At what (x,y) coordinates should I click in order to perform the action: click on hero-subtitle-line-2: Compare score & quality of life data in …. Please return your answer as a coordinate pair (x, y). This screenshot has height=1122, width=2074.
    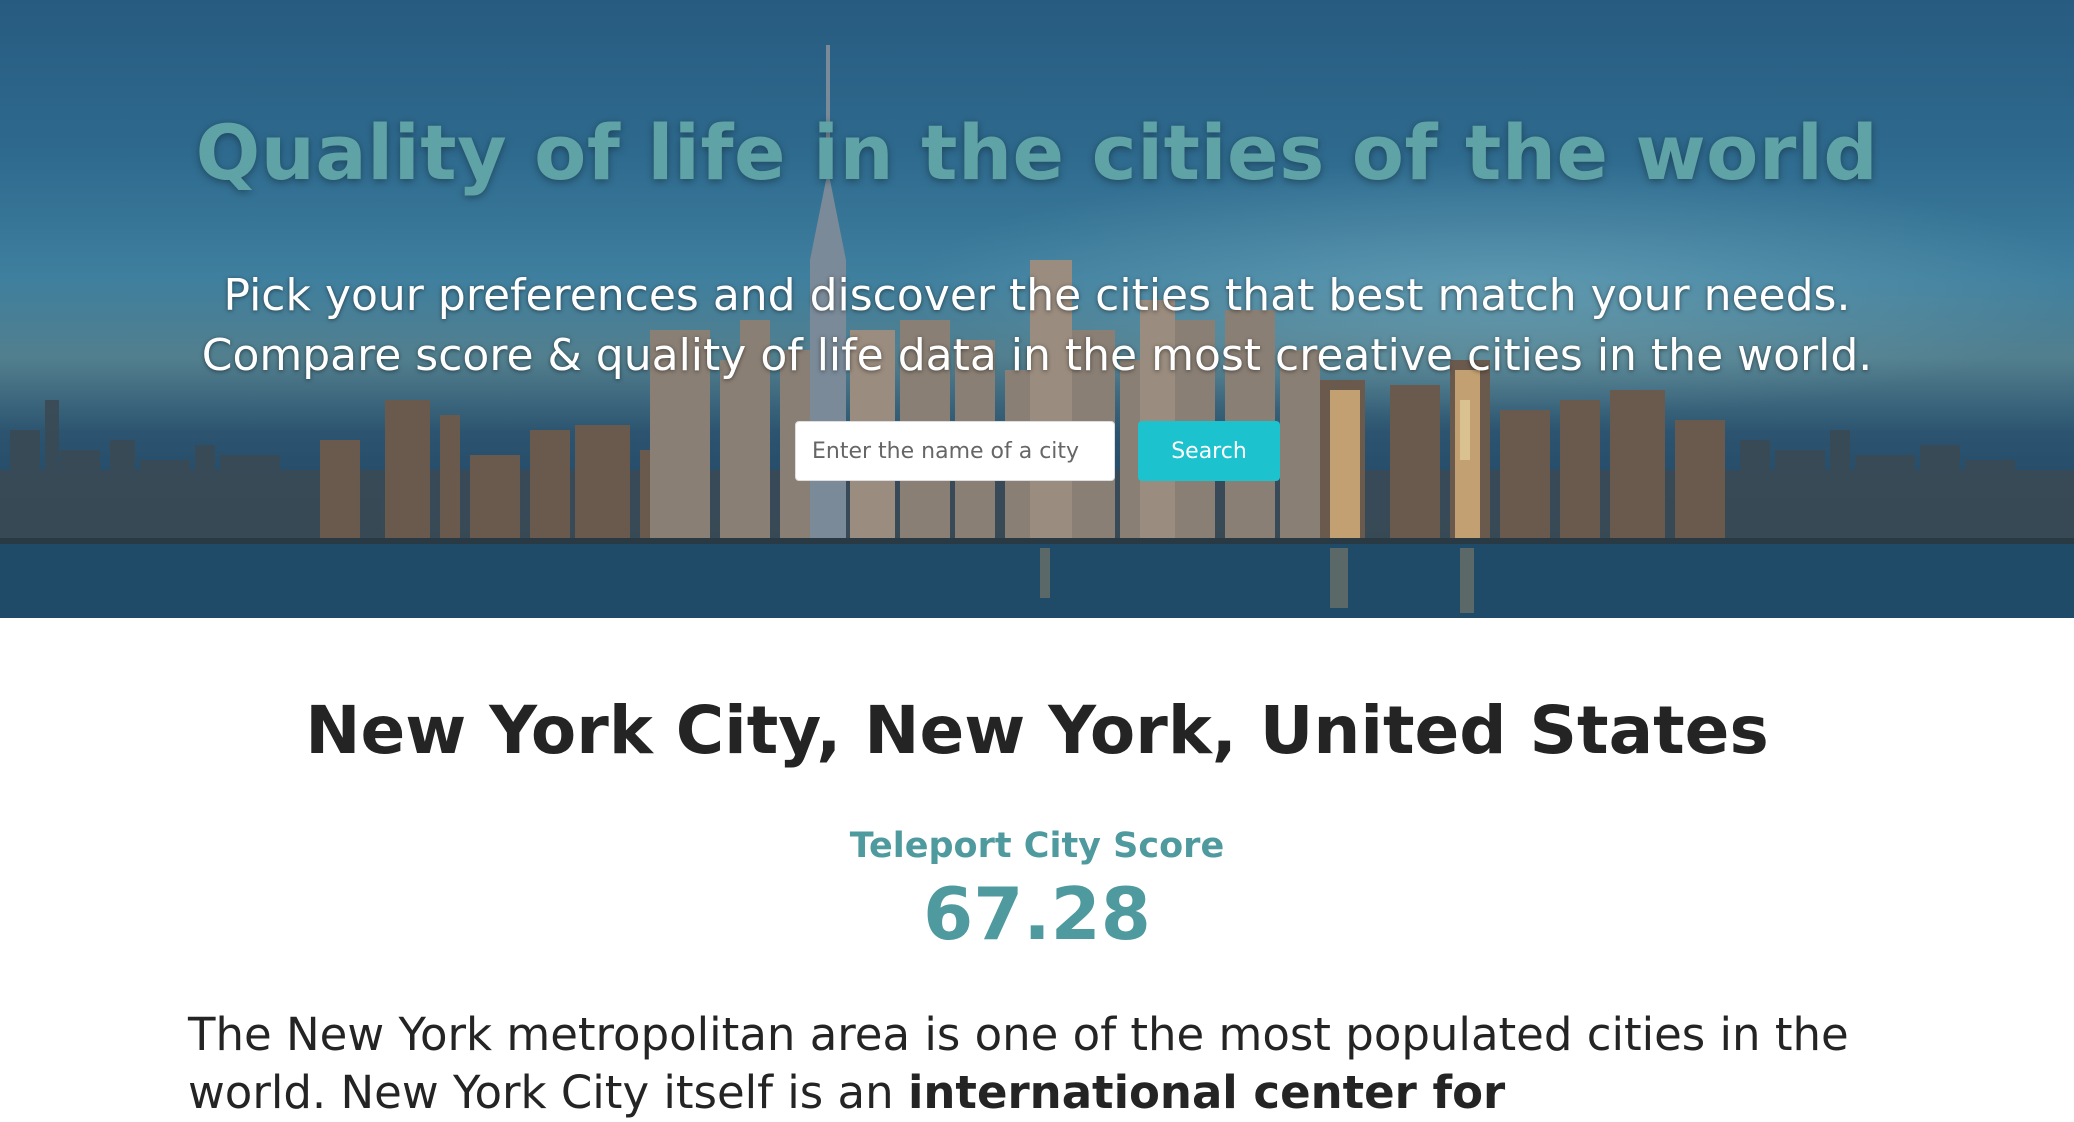
    Looking at the image, I should click on (1037, 355).